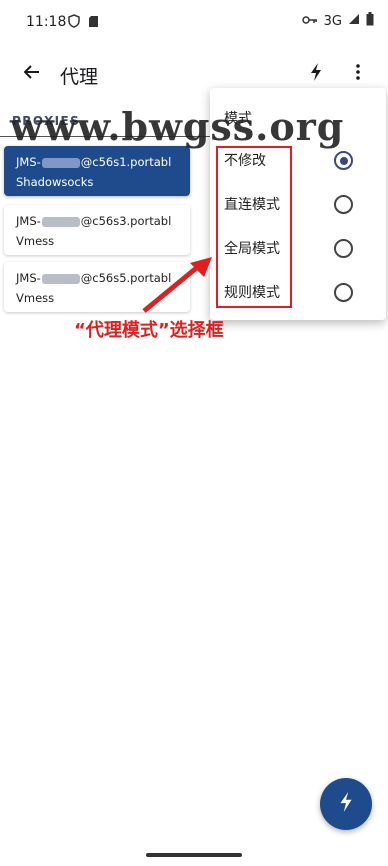 The height and width of the screenshot is (866, 388). I want to click on watermark: www.bwgss.org, so click(177, 126).